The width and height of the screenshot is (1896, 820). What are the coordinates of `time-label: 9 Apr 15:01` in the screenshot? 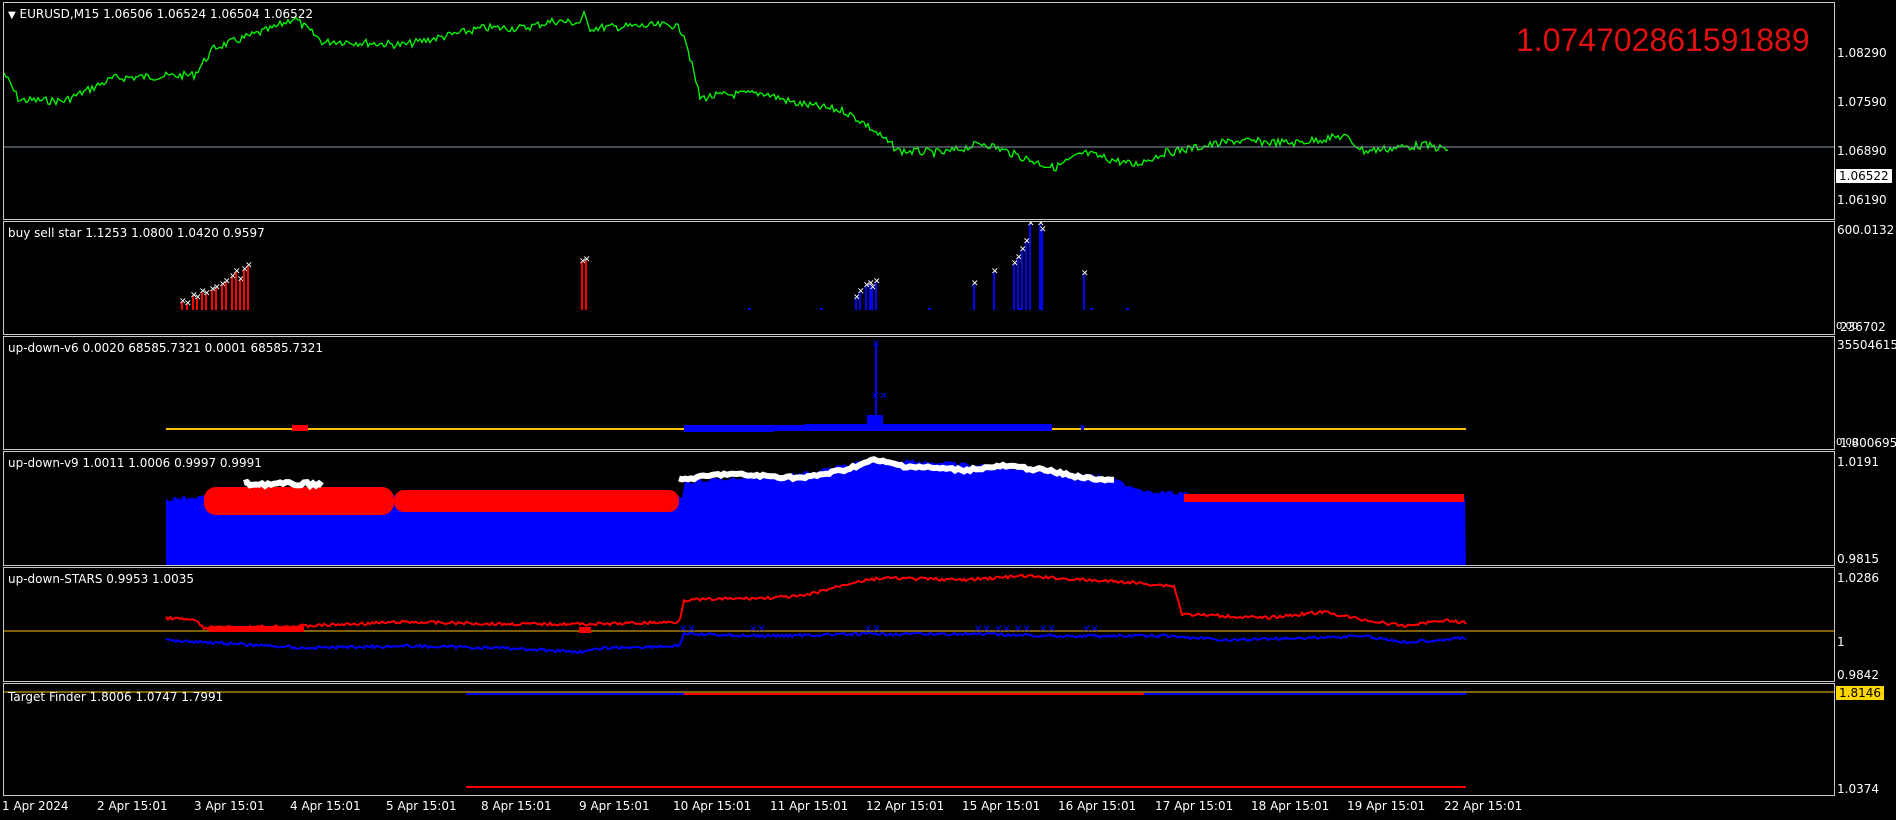 It's located at (614, 806).